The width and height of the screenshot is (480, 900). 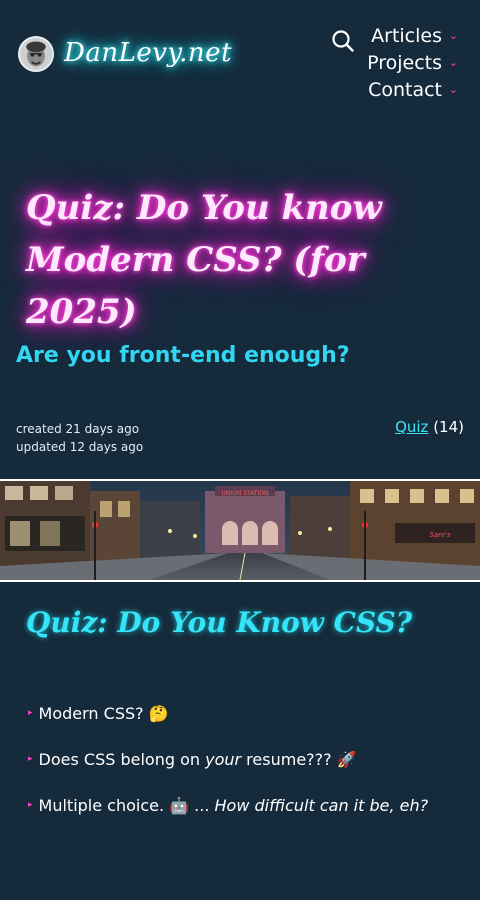 I want to click on list-item-text: Does CSS belong on your resume??? 🚀, so click(x=198, y=759).